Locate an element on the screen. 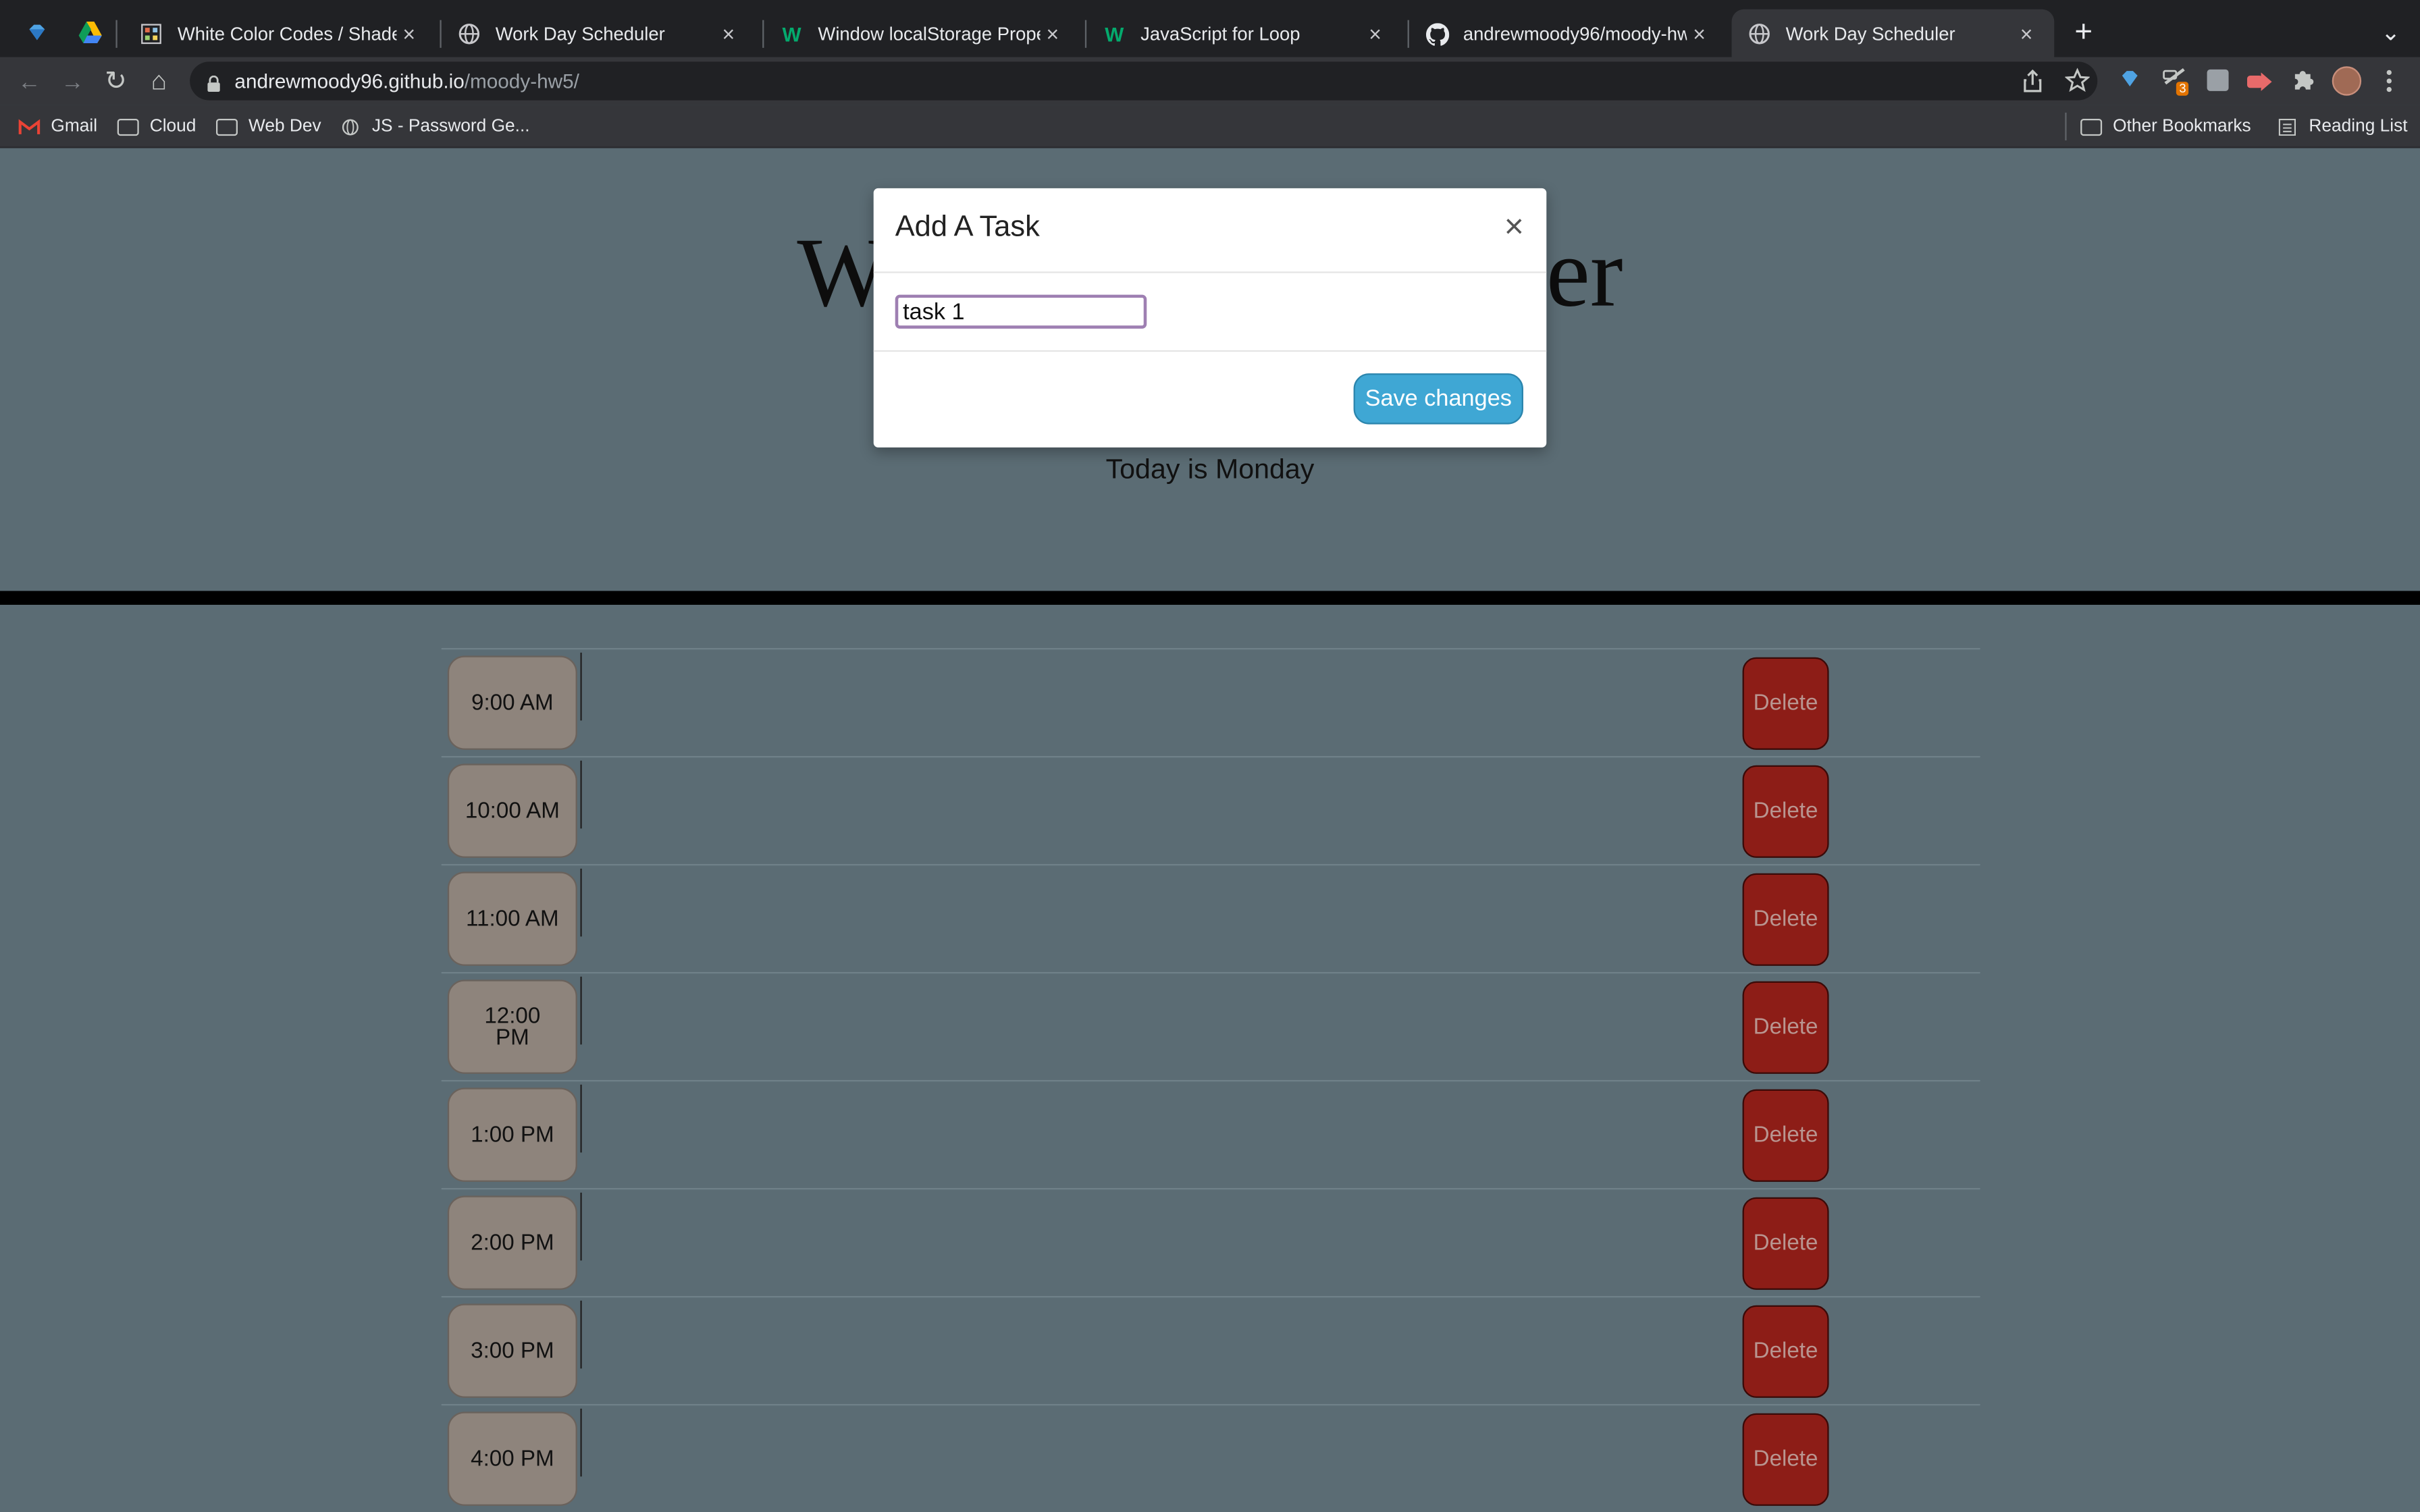 This screenshot has width=2420, height=1512. gem-icon is located at coordinates (37, 32).